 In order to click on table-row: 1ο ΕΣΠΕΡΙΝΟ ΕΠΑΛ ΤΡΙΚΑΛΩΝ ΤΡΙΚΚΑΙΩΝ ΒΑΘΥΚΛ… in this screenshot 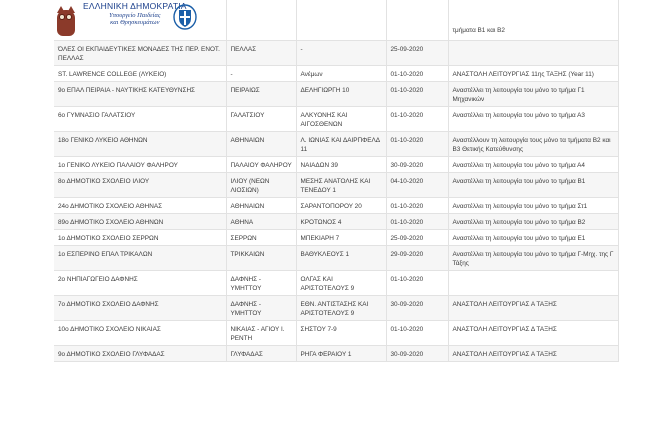, I will do `click(336, 258)`.